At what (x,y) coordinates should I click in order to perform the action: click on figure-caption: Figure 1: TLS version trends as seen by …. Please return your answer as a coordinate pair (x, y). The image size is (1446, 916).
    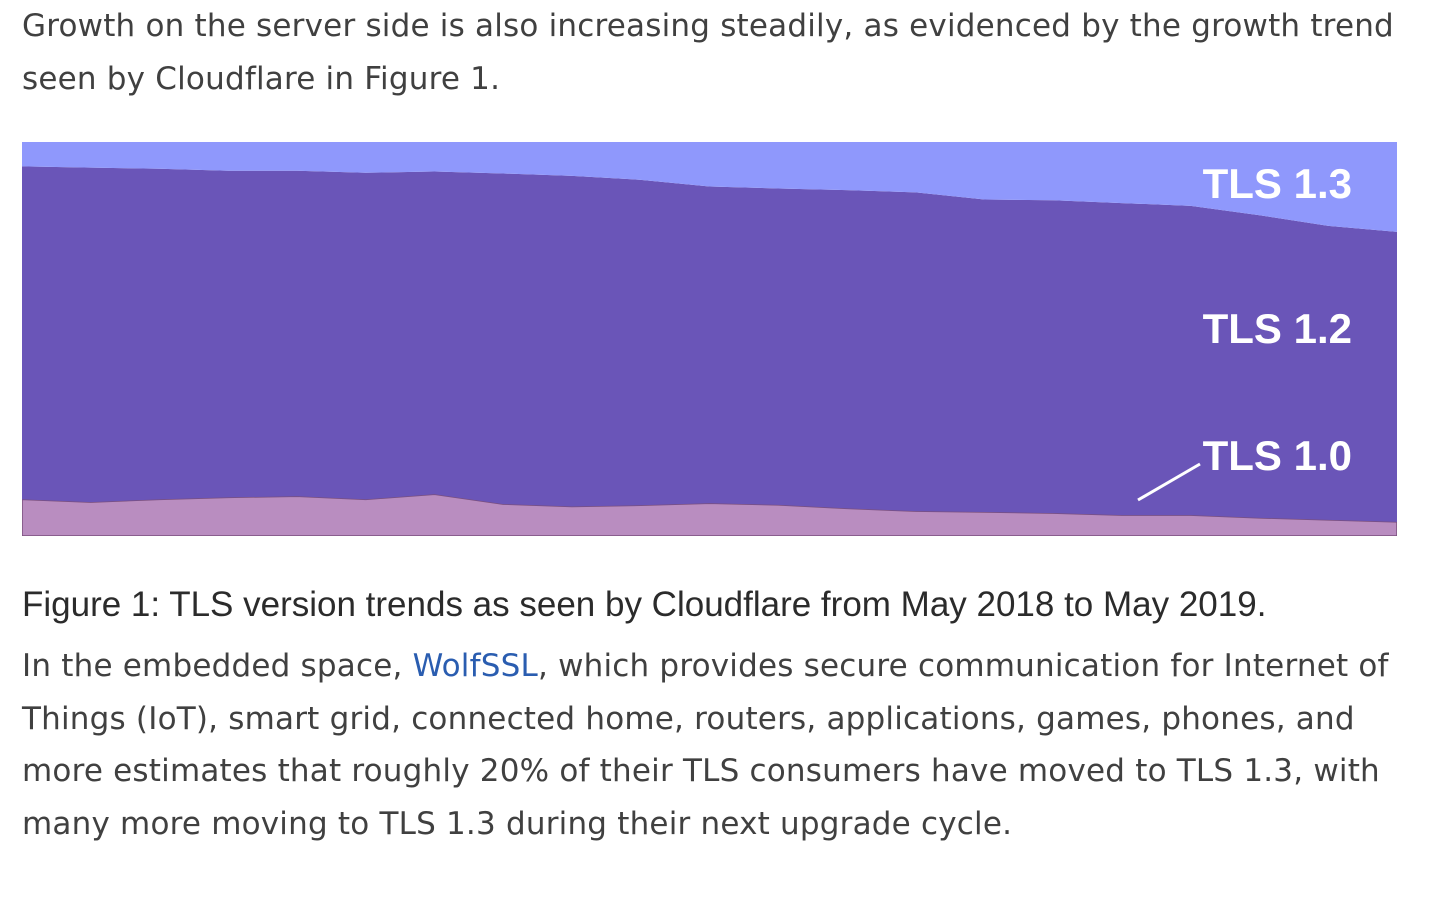
    Looking at the image, I should click on (644, 604).